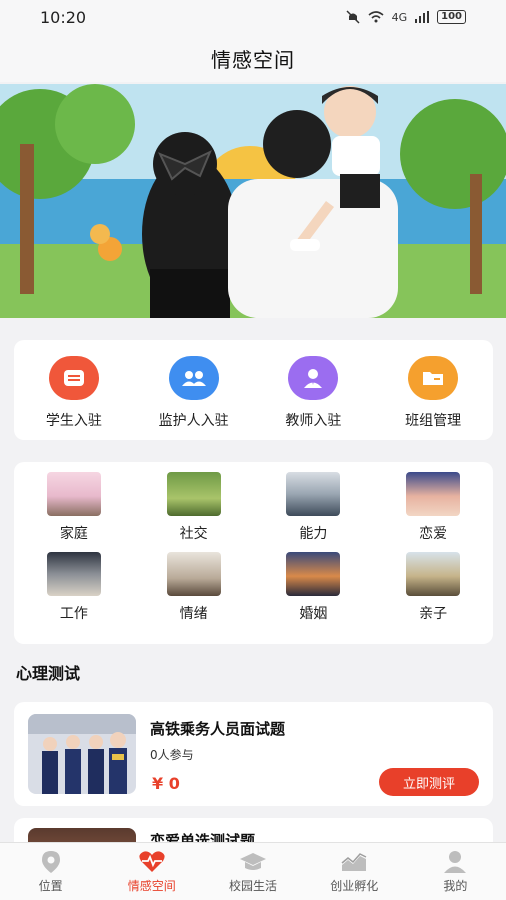 The width and height of the screenshot is (506, 900). Describe the element at coordinates (433, 421) in the screenshot. I see `entry-label: 班组管理` at that location.